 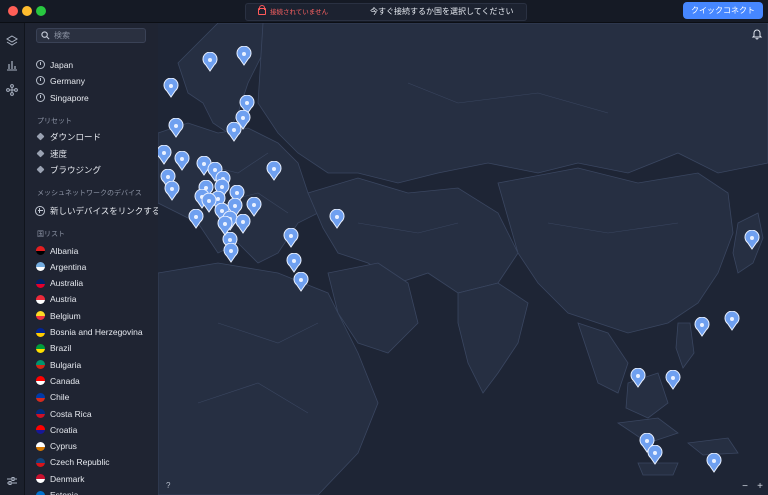 What do you see at coordinates (96, 80) in the screenshot?
I see `recent-item-germany: Germany` at bounding box center [96, 80].